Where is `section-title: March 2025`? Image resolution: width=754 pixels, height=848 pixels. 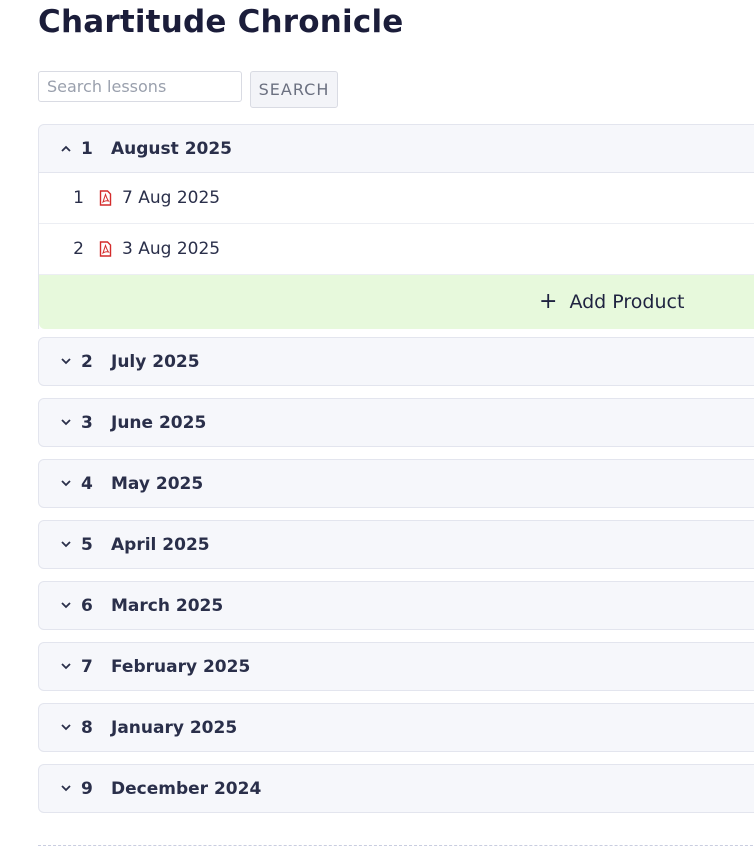 section-title: March 2025 is located at coordinates (167, 605).